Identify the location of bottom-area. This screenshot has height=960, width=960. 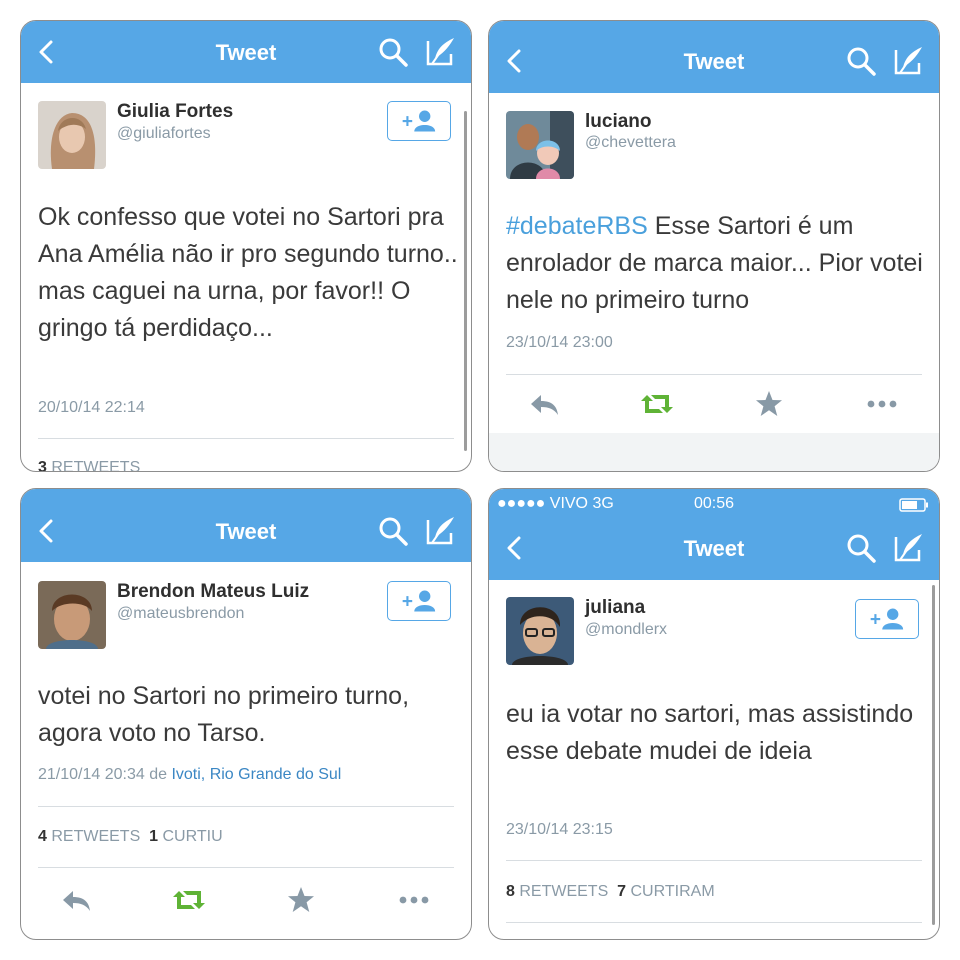
(714, 452).